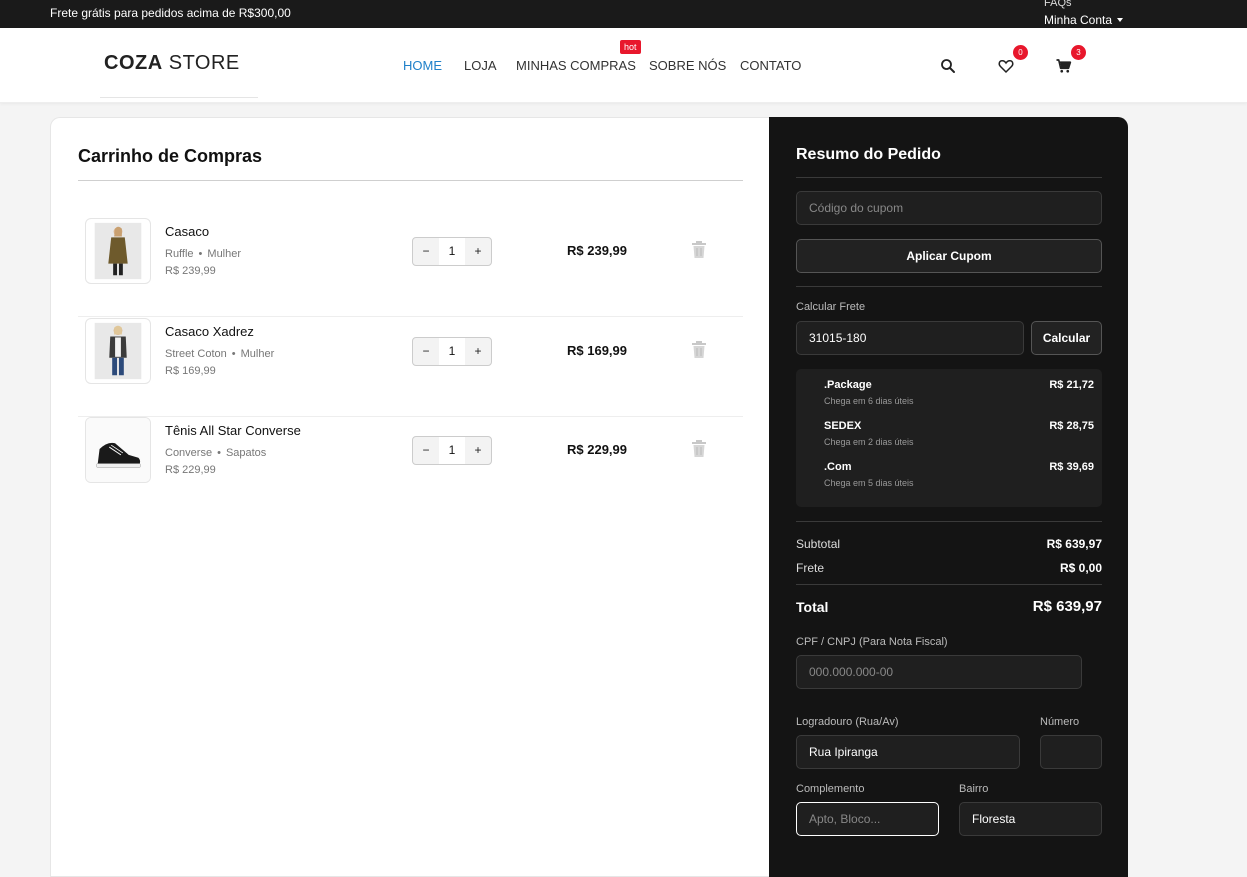 The width and height of the screenshot is (1247, 877). What do you see at coordinates (910, 338) in the screenshot?
I see `zip-code-input` at bounding box center [910, 338].